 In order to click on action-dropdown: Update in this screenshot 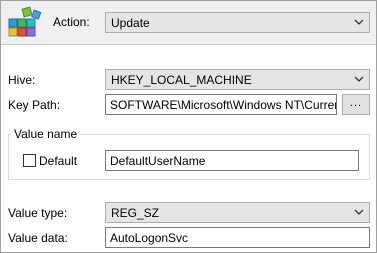, I will do `click(237, 22)`.